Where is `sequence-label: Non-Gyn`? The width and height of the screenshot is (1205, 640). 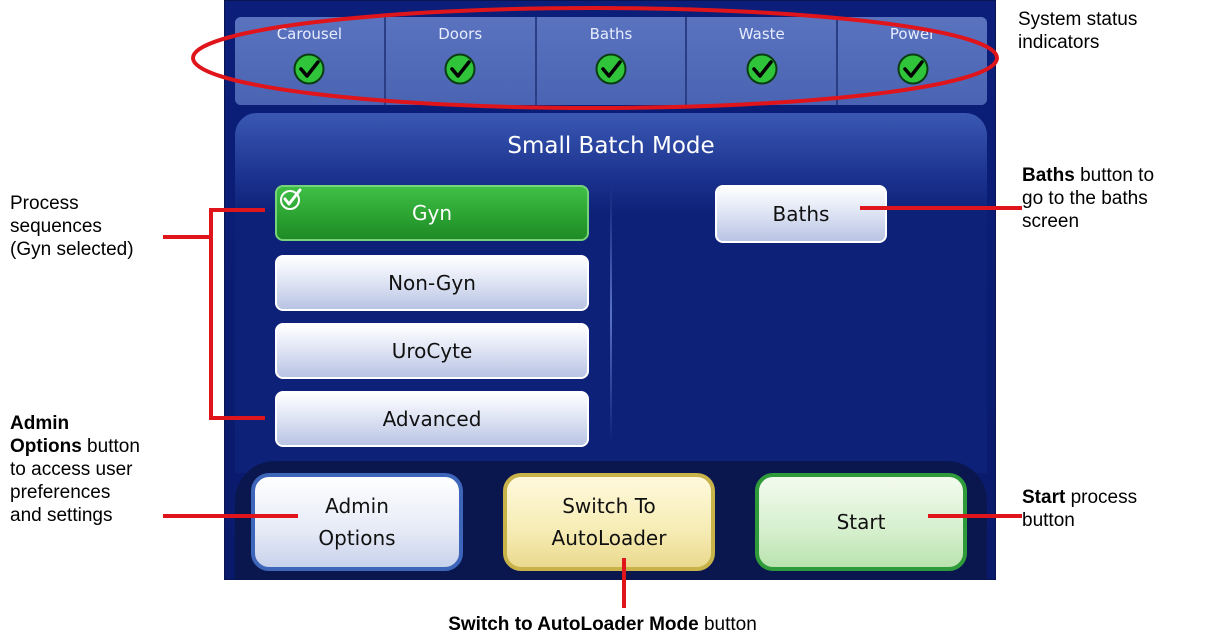
sequence-label: Non-Gyn is located at coordinates (432, 283).